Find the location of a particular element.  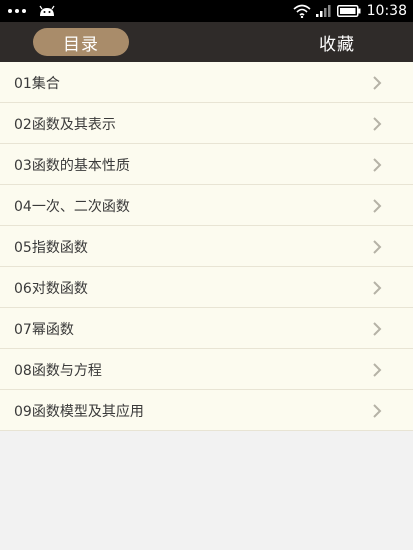

list-item-label: 05指数函数 is located at coordinates (51, 247).